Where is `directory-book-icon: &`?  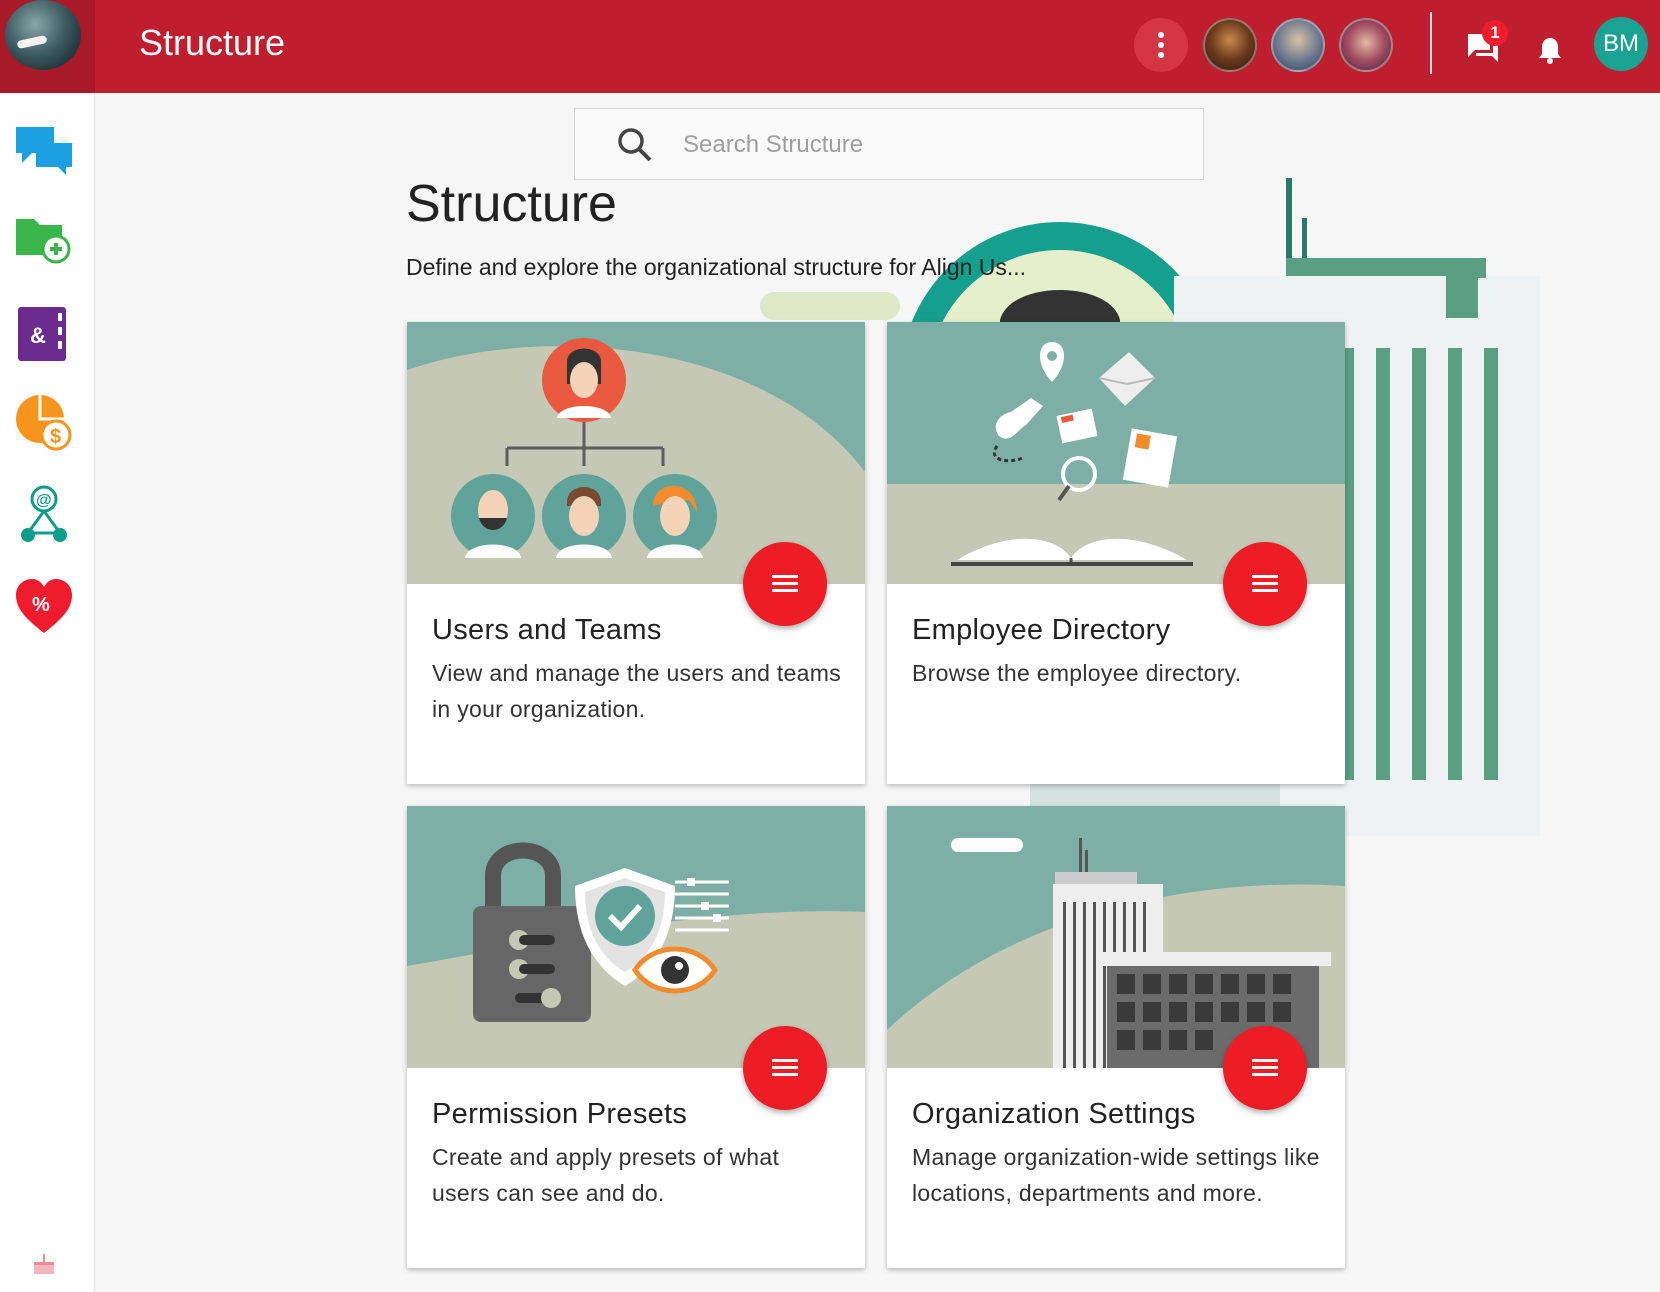 directory-book-icon: & is located at coordinates (42, 334).